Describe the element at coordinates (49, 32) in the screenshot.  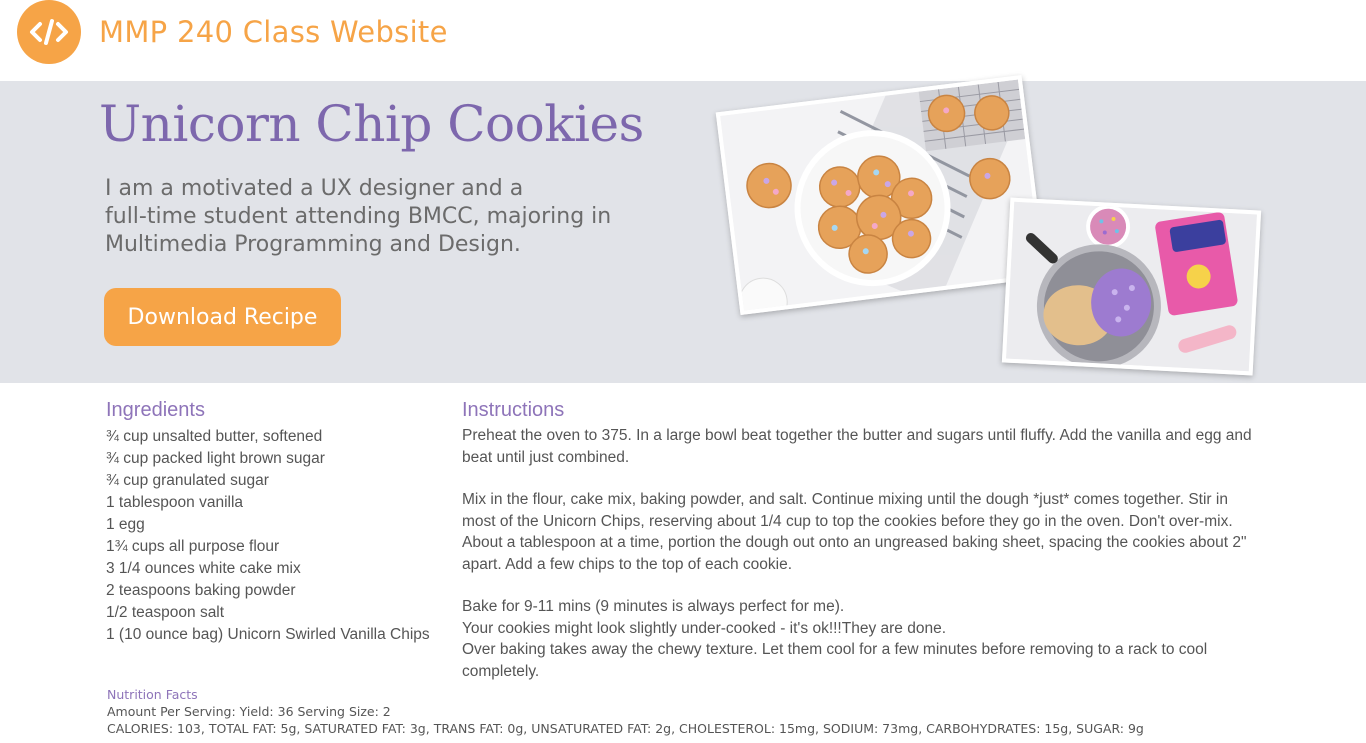
I see `code-brackets-icon` at that location.